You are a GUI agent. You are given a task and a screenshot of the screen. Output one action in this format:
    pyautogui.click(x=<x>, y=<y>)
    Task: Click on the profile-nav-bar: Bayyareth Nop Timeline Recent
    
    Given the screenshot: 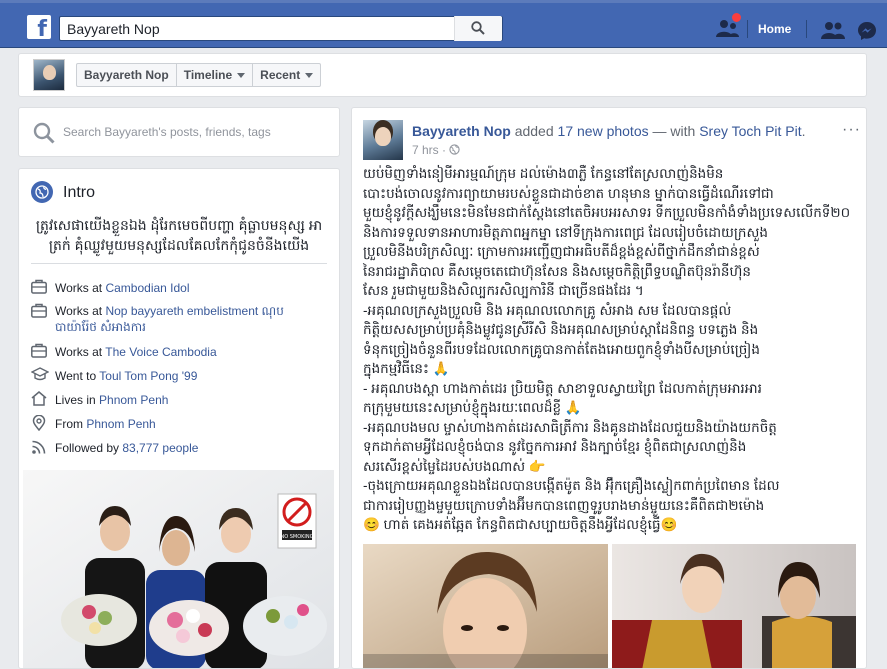 What is the action you would take?
    pyautogui.click(x=442, y=75)
    